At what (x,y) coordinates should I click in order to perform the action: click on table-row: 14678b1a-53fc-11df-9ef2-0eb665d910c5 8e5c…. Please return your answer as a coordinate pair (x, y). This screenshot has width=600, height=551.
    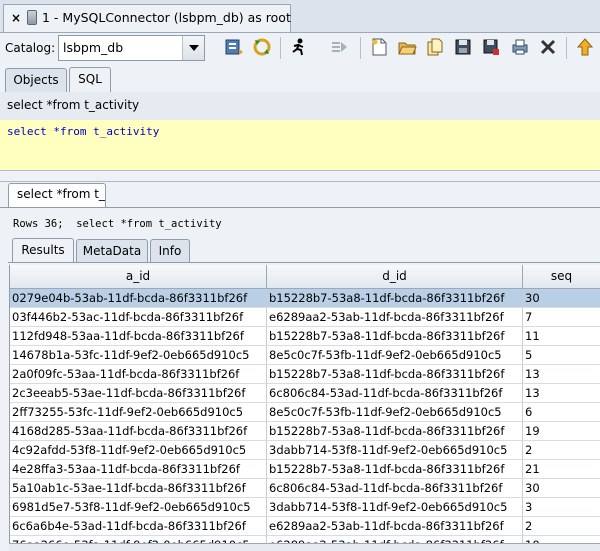
    Looking at the image, I should click on (305, 355).